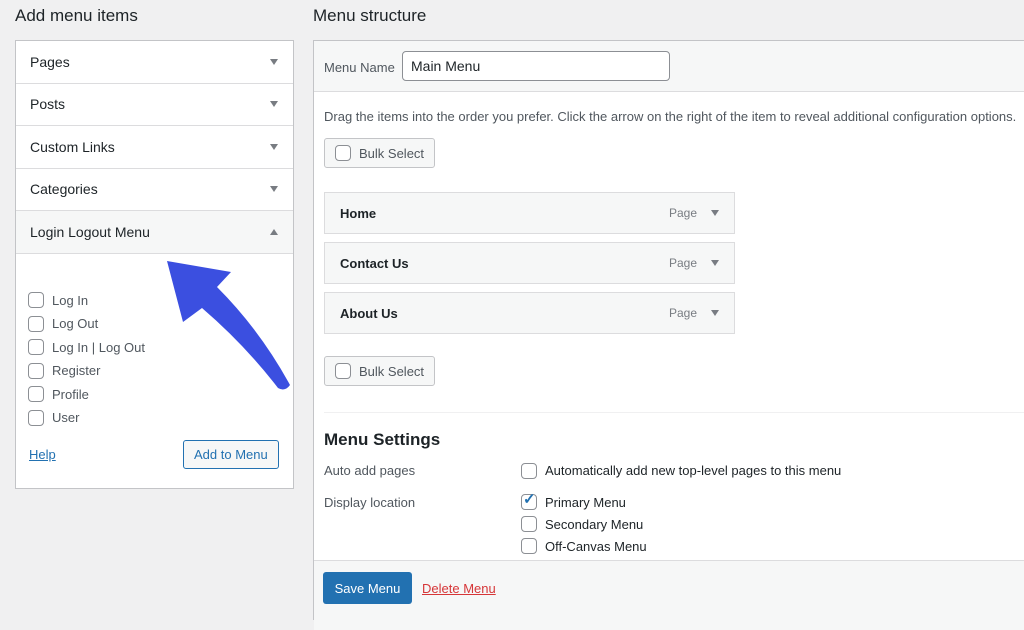 The image size is (1024, 630). I want to click on menu-settings-title: Menu Settings, so click(382, 439).